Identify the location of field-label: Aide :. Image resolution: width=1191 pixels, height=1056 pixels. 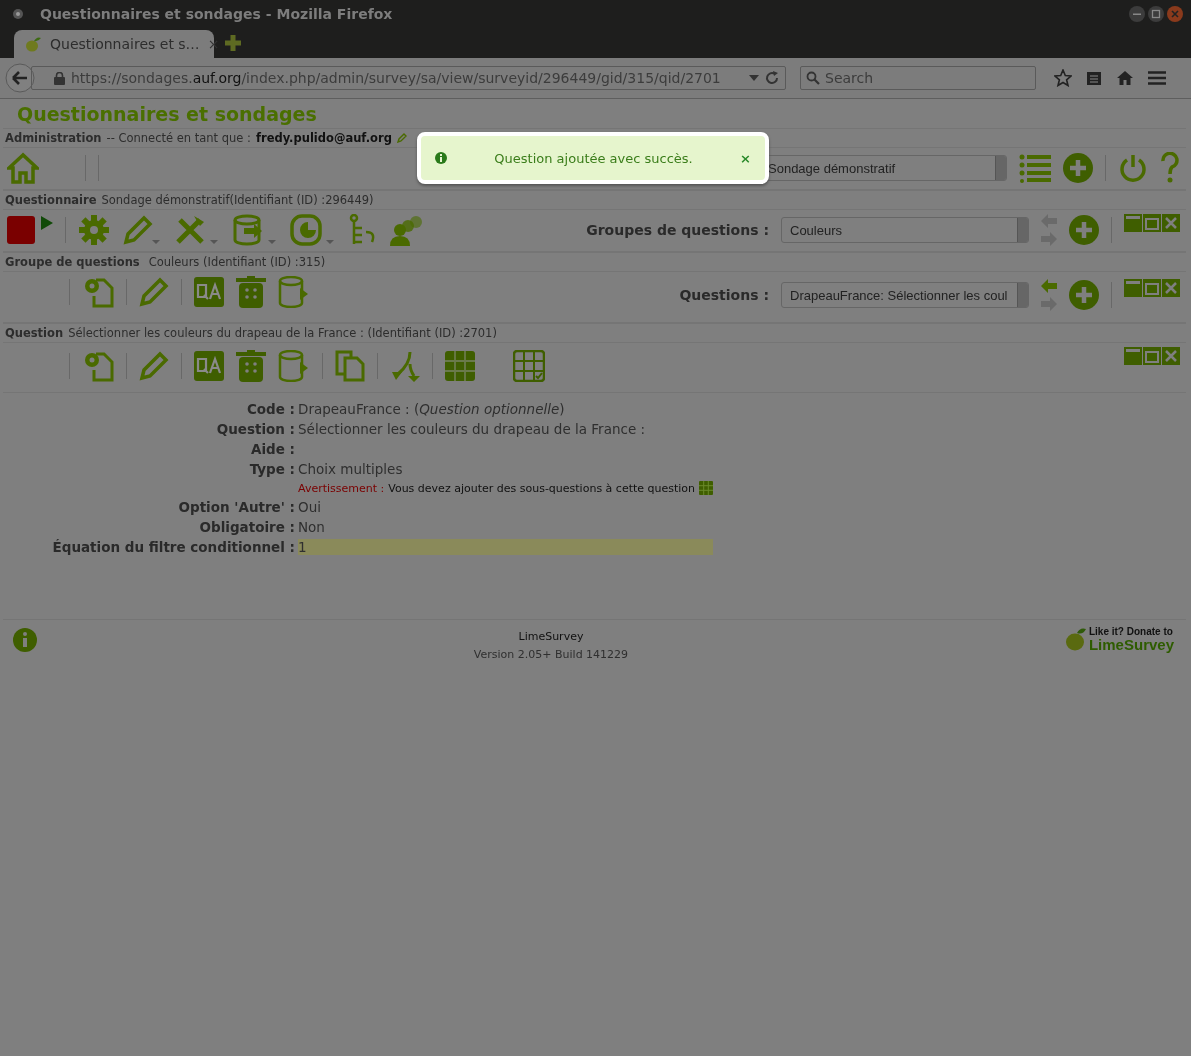
(273, 449).